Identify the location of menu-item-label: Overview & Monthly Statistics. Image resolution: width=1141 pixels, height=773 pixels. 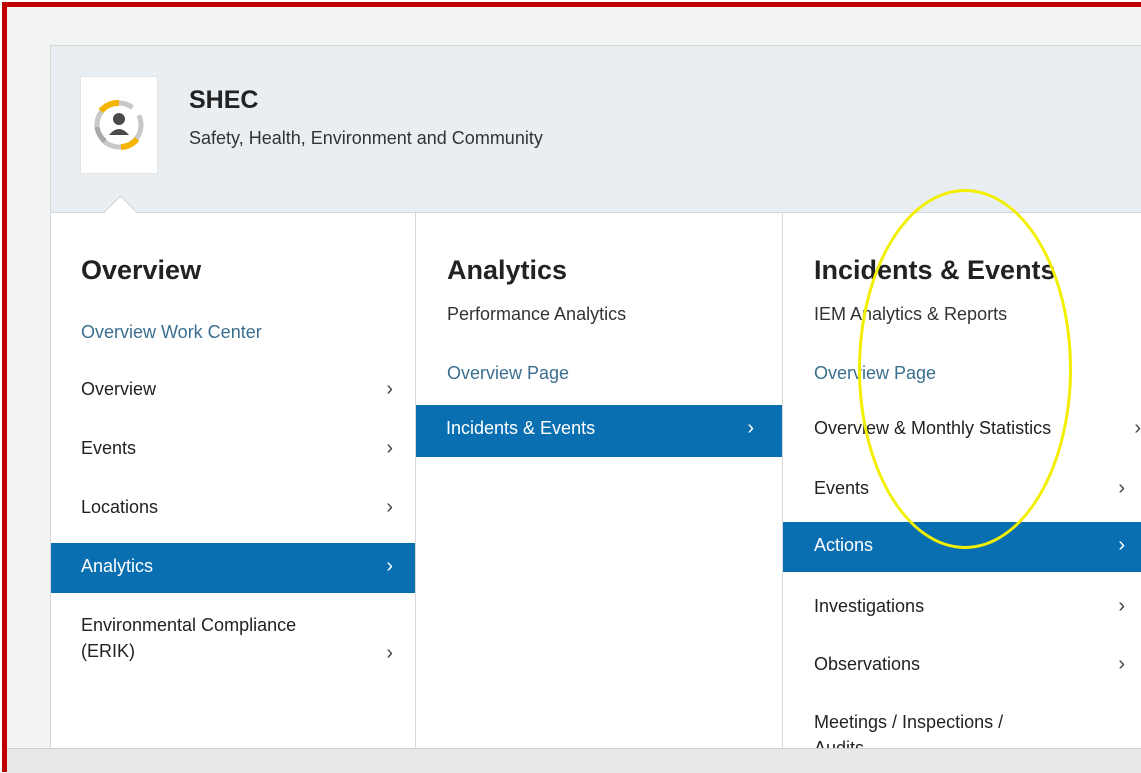
(933, 428).